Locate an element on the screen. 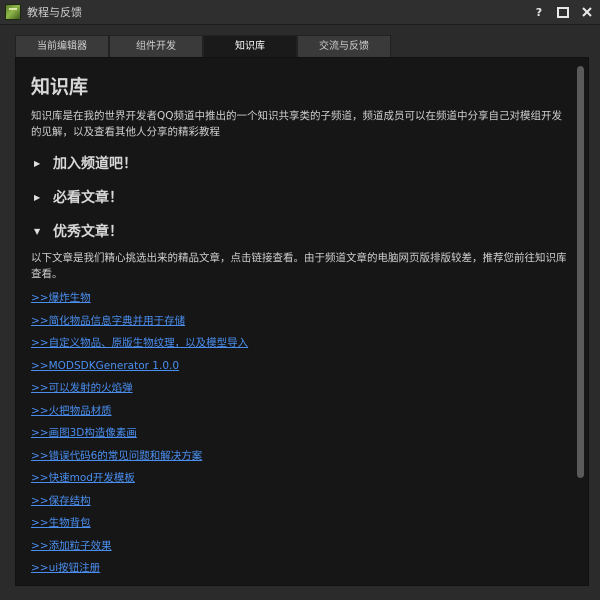  article-link: >>快速mod开发模板 is located at coordinates (301, 481).